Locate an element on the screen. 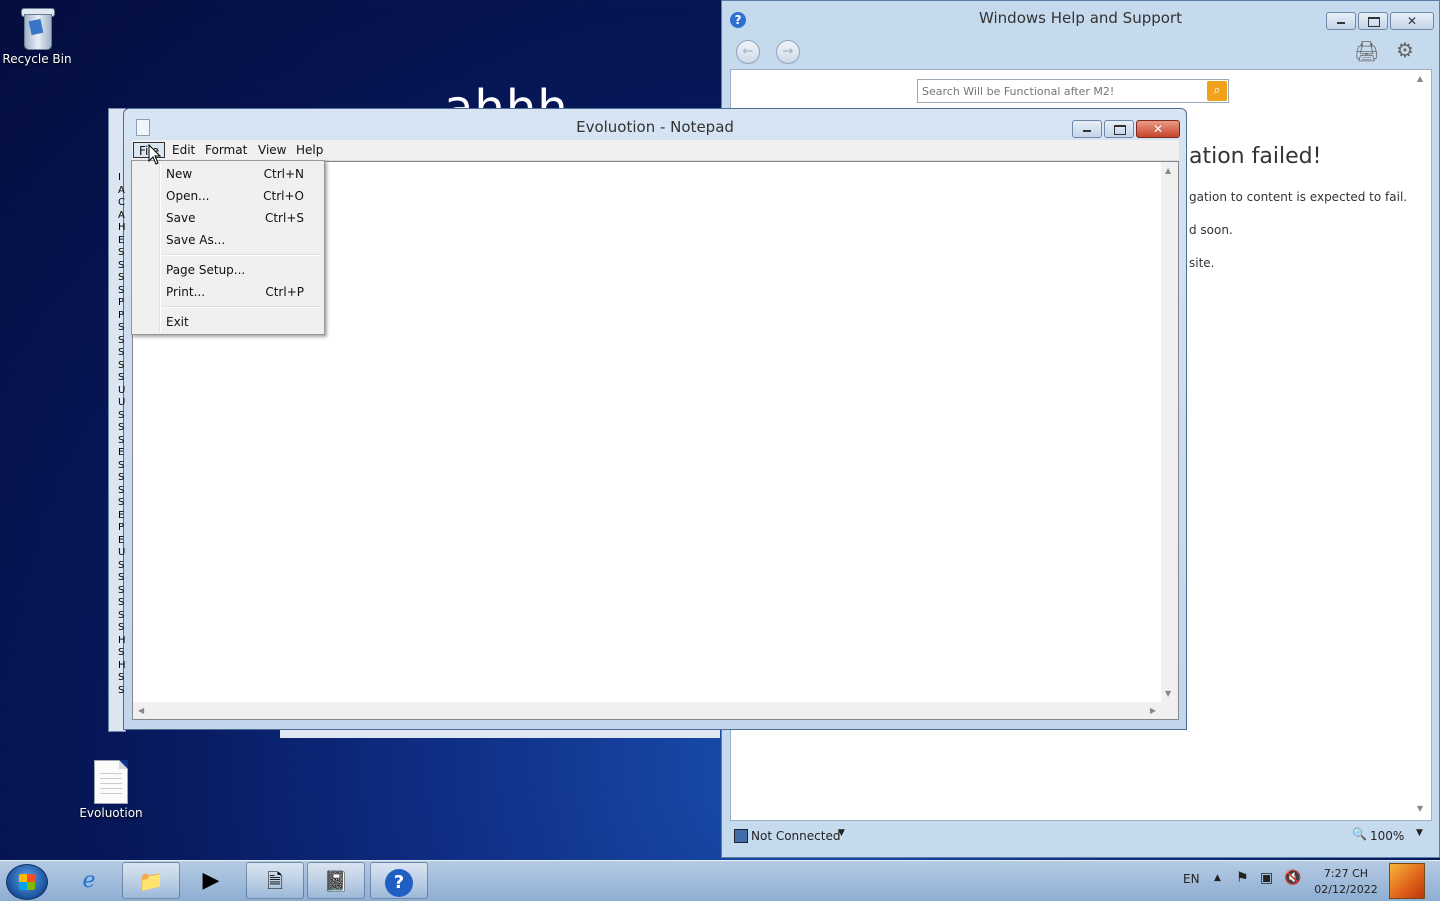 The image size is (1440, 901). menu-help: Help is located at coordinates (309, 150).